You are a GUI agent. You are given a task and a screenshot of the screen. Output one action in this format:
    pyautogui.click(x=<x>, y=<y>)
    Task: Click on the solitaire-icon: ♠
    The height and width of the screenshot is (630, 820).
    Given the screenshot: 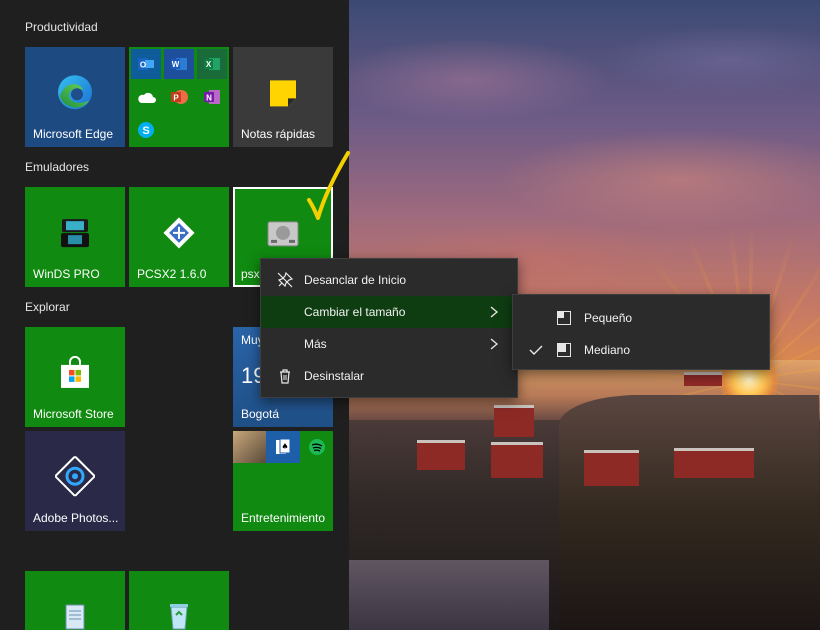 What is the action you would take?
    pyautogui.click(x=283, y=447)
    